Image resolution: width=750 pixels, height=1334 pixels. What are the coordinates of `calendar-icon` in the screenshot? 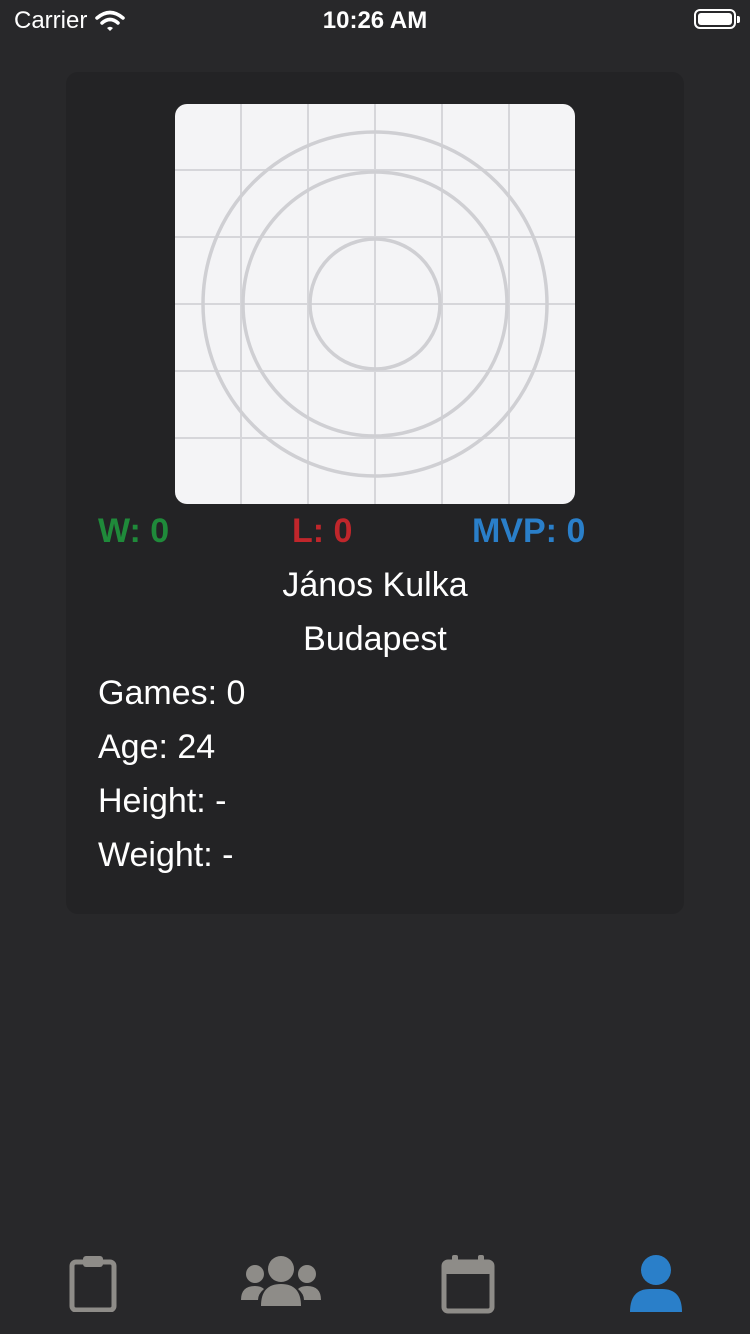 It's located at (468, 1284).